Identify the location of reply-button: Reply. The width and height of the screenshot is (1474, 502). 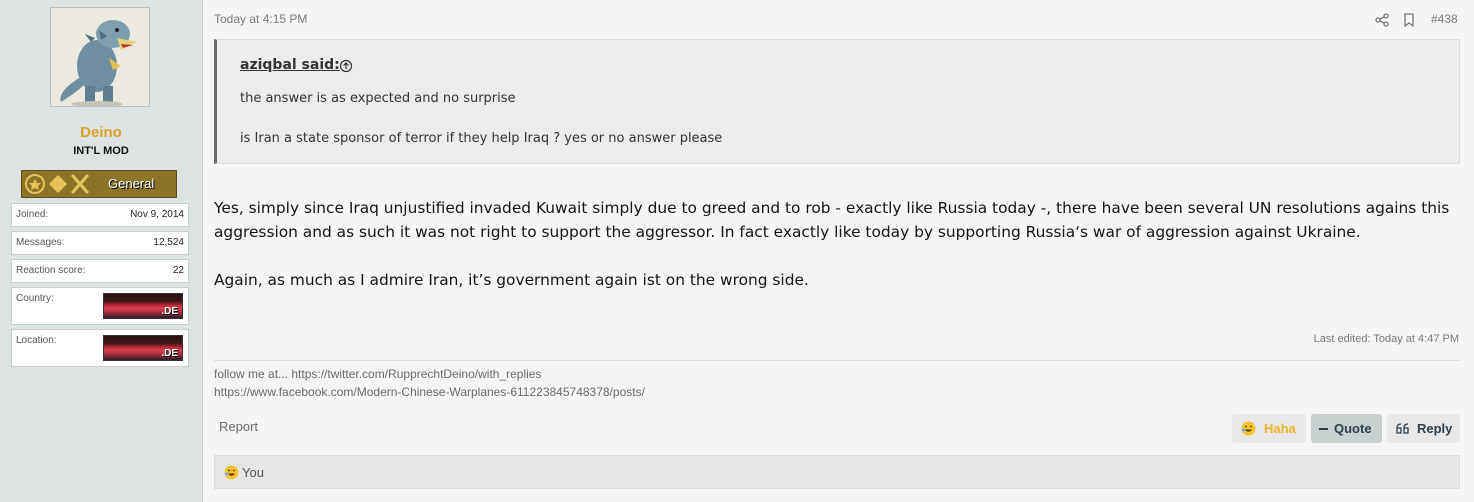
(1423, 428).